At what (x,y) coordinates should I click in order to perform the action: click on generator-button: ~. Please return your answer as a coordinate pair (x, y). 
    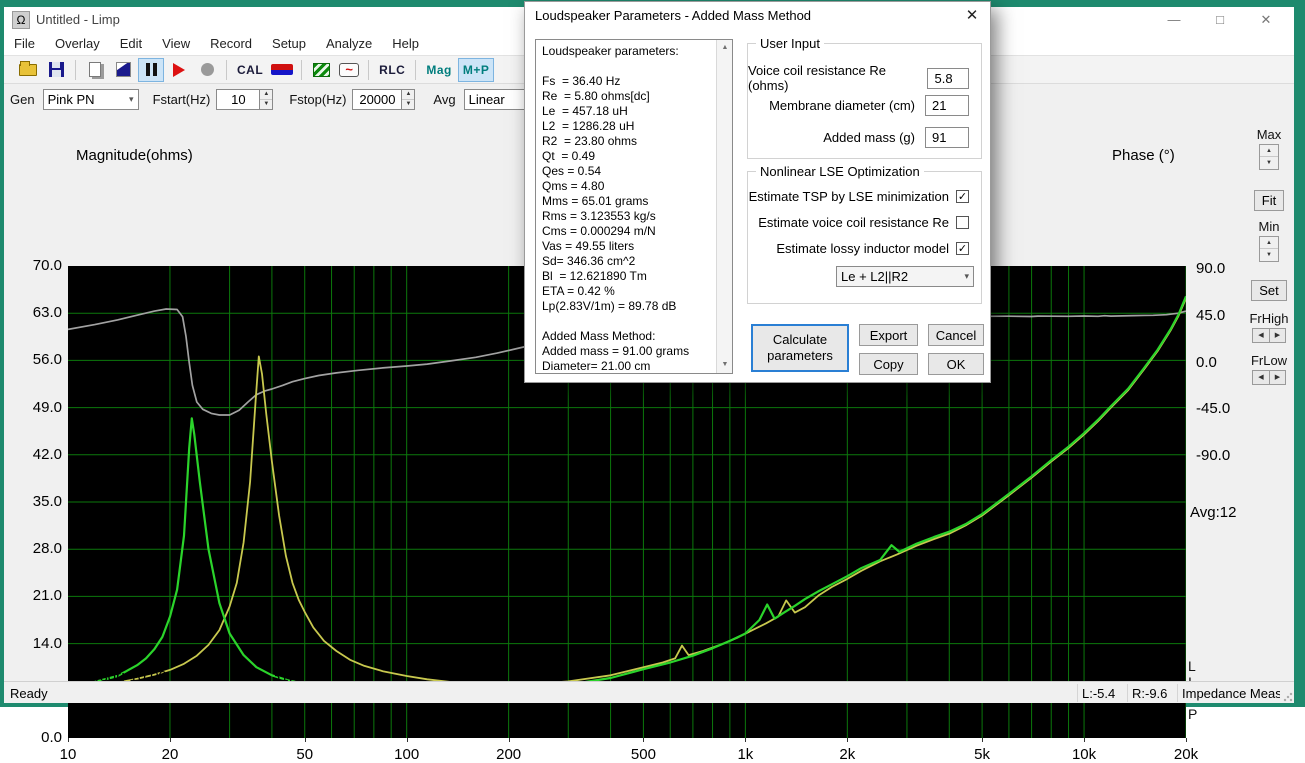
    Looking at the image, I should click on (349, 70).